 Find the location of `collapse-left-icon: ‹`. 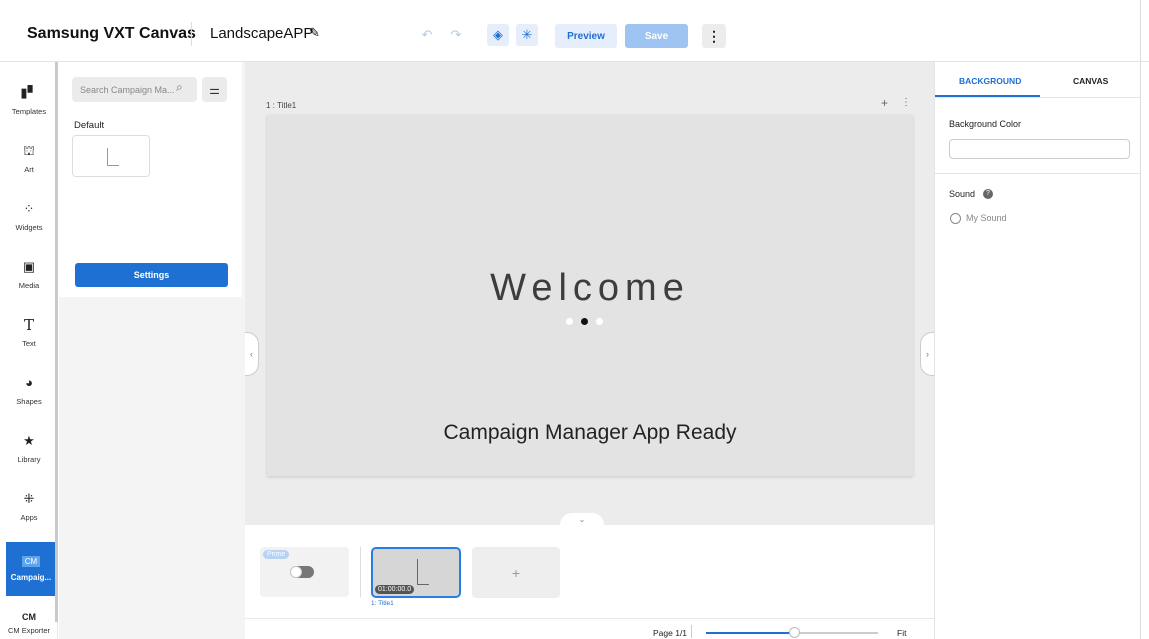

collapse-left-icon: ‹ is located at coordinates (252, 354).